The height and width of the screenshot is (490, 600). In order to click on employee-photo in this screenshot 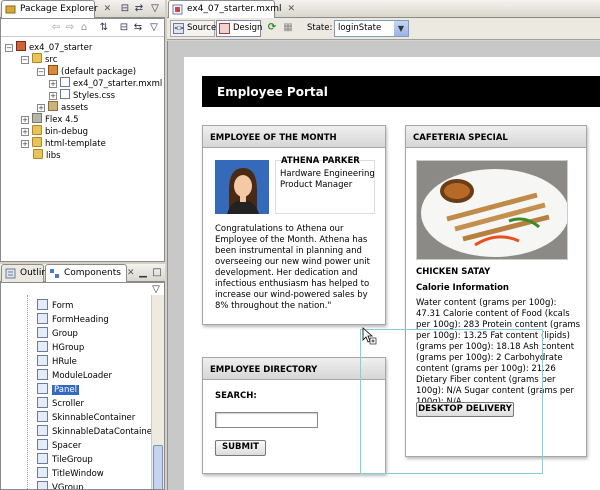, I will do `click(242, 187)`.